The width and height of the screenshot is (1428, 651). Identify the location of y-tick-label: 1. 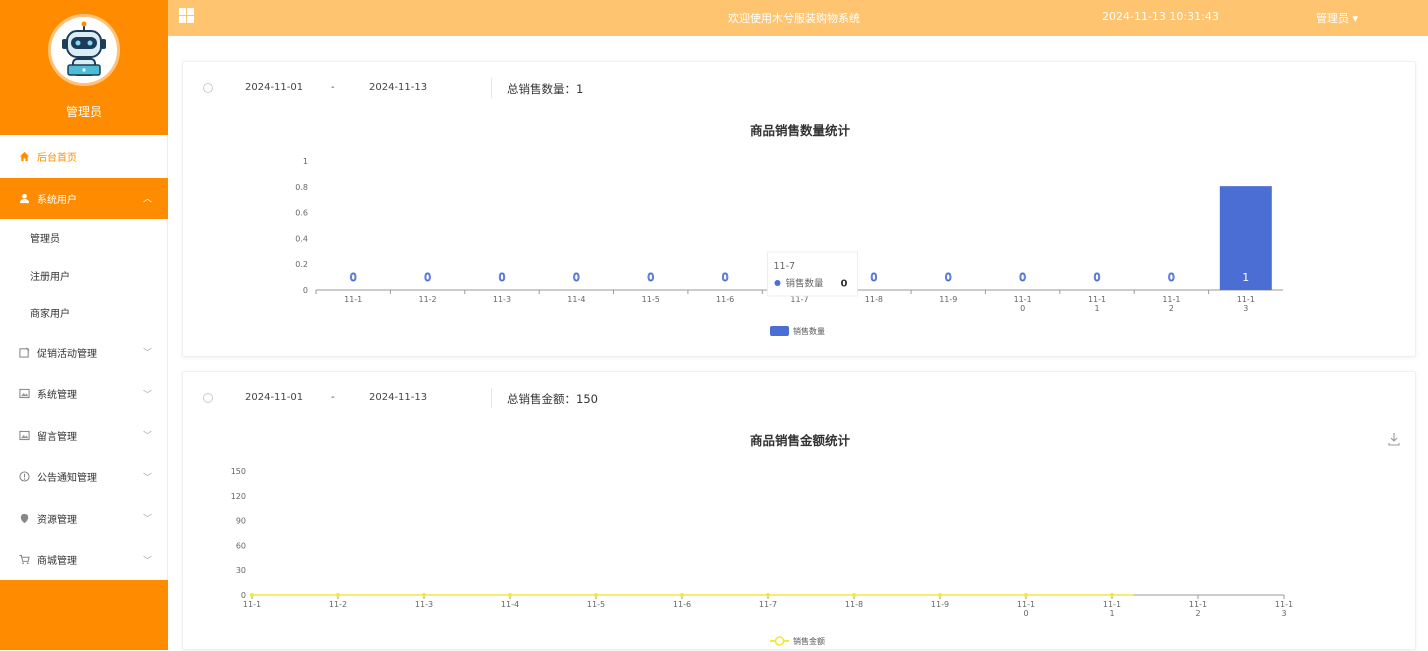
(305, 161).